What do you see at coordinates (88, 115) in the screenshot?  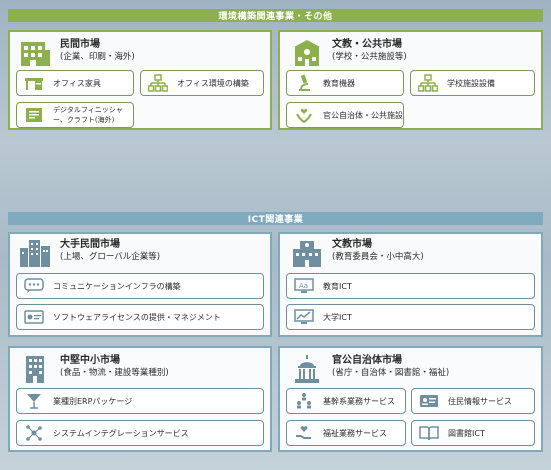 I see `digital-finisher-label: デジタルフィニッシャー、クラフト(海外)` at bounding box center [88, 115].